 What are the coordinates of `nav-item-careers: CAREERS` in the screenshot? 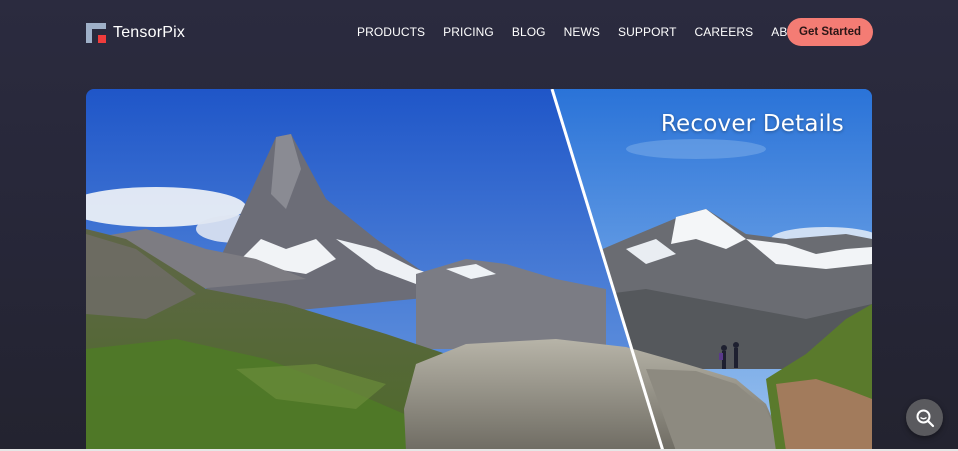 It's located at (724, 32).